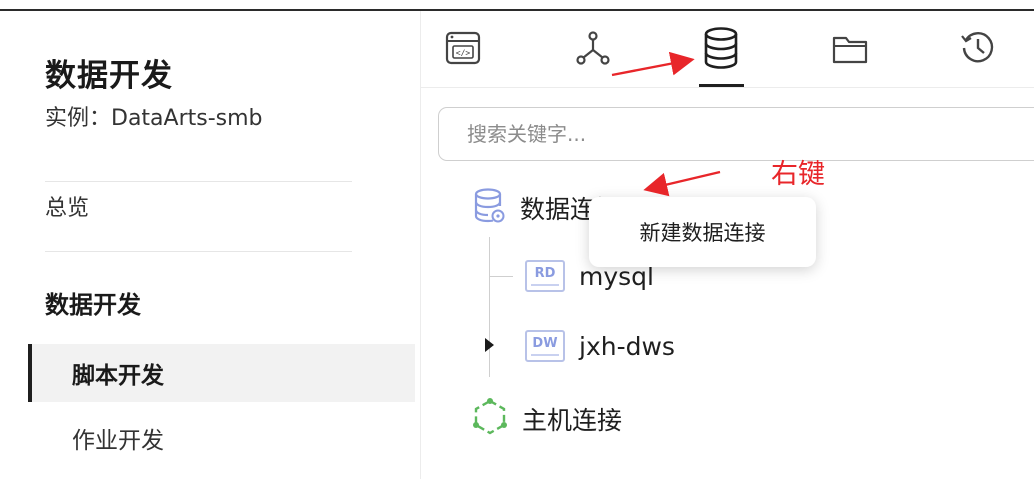 Image resolution: width=1034 pixels, height=479 pixels. Describe the element at coordinates (109, 76) in the screenshot. I see `app-title: 数据开发` at that location.